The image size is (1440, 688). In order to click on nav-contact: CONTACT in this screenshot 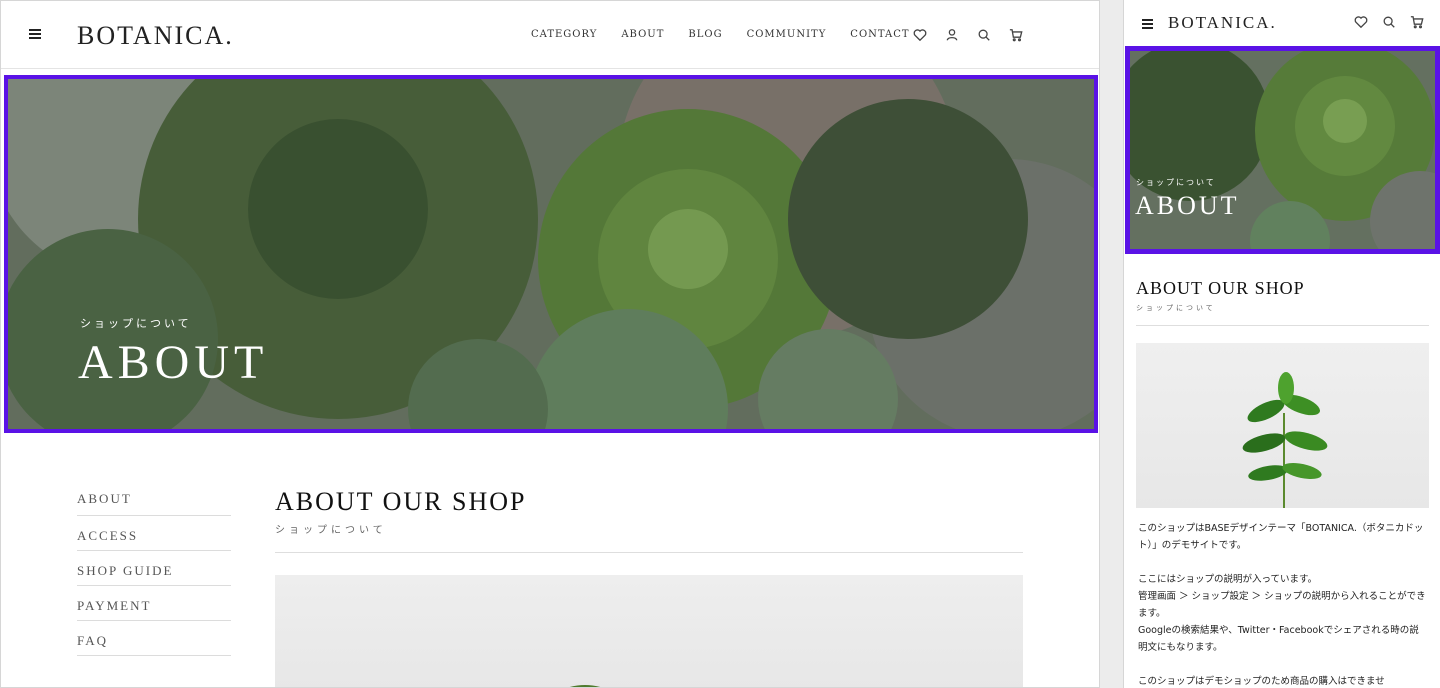, I will do `click(879, 34)`.